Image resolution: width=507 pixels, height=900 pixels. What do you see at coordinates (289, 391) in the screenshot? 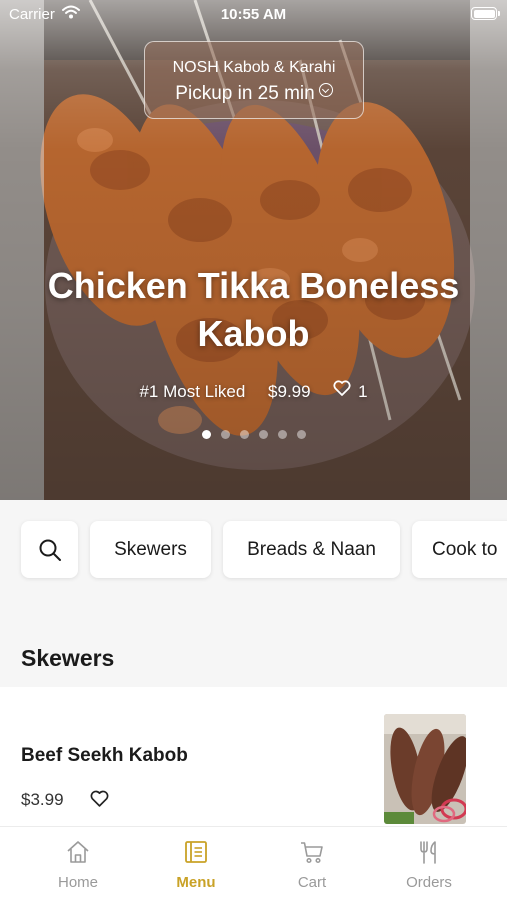
I see `featured-item-price: $9.99` at bounding box center [289, 391].